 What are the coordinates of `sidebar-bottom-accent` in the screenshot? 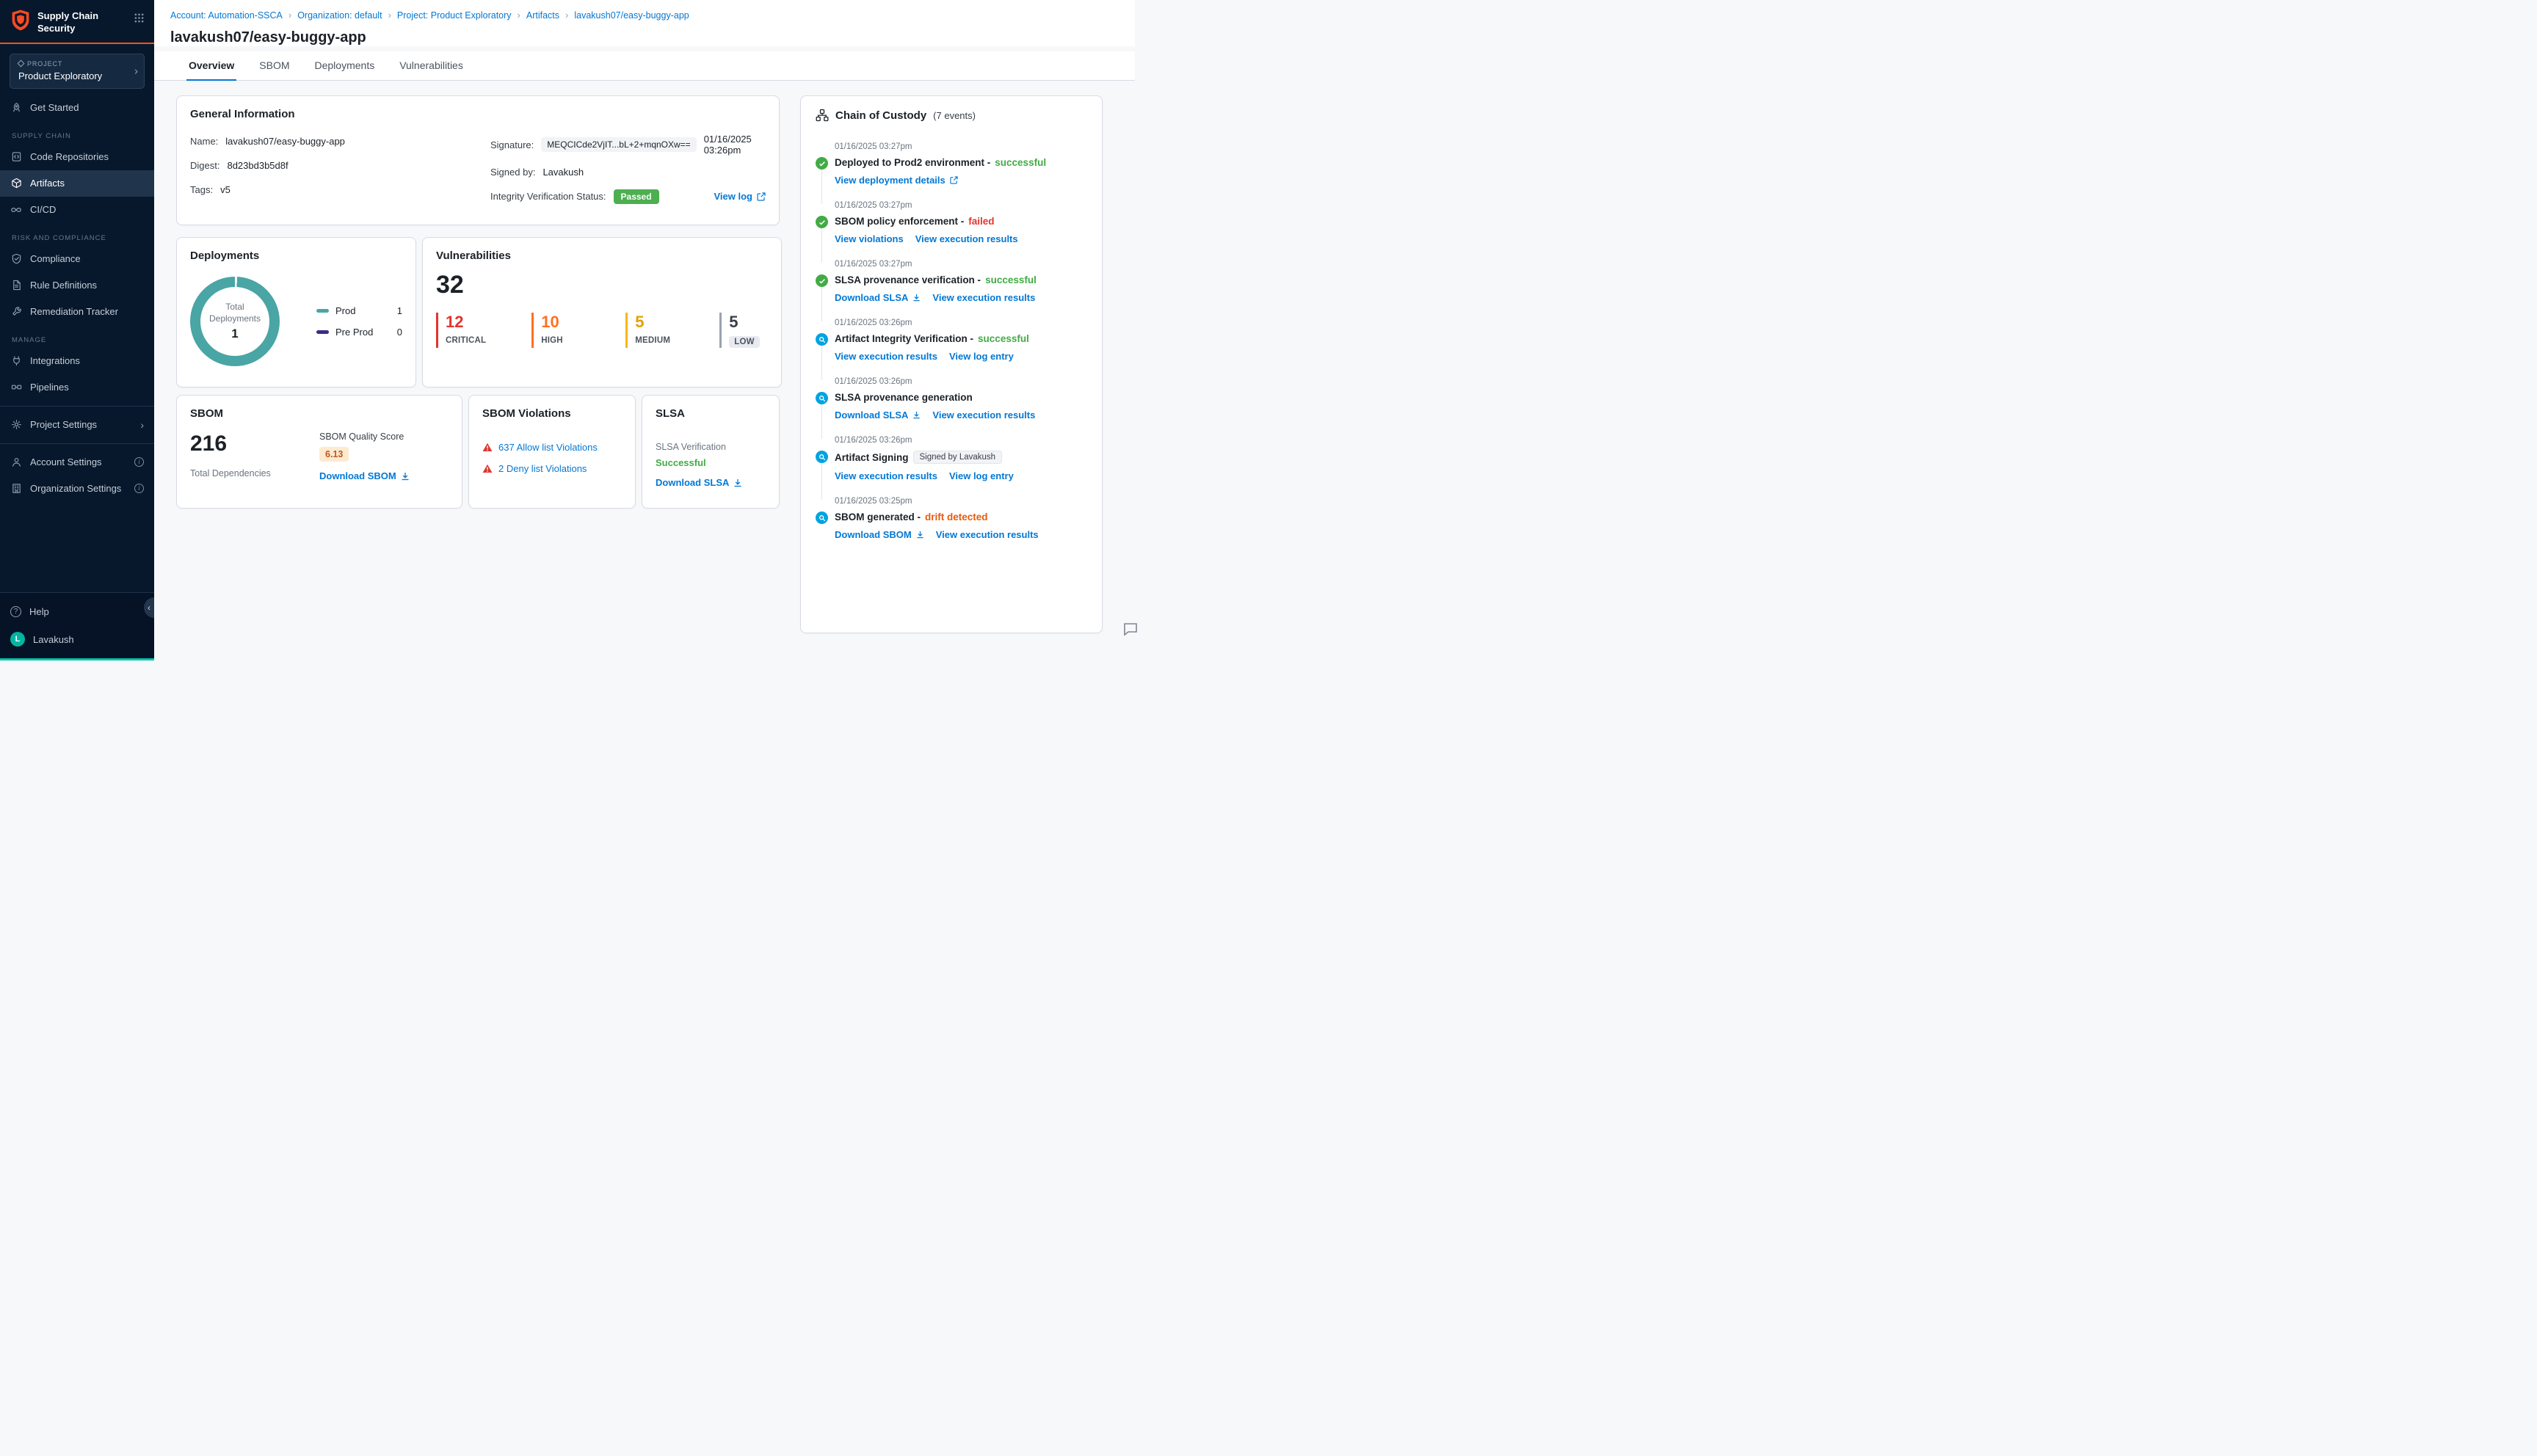 It's located at (77, 659).